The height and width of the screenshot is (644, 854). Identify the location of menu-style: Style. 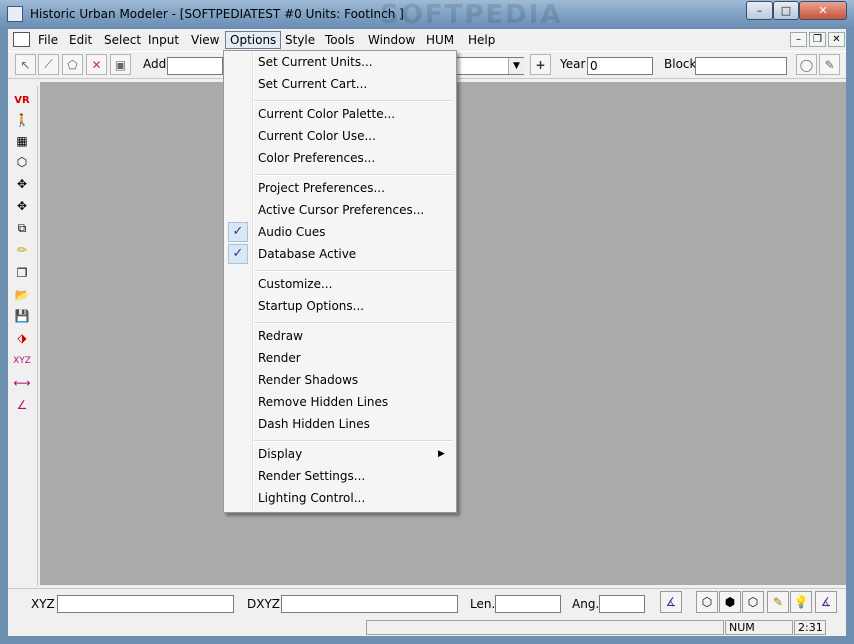
(300, 40).